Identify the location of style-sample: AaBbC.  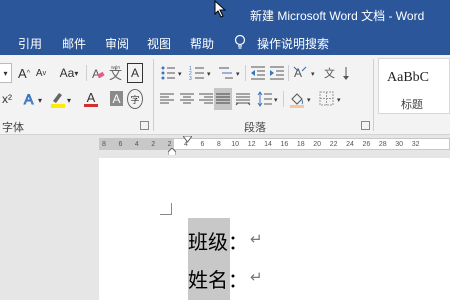
(408, 77).